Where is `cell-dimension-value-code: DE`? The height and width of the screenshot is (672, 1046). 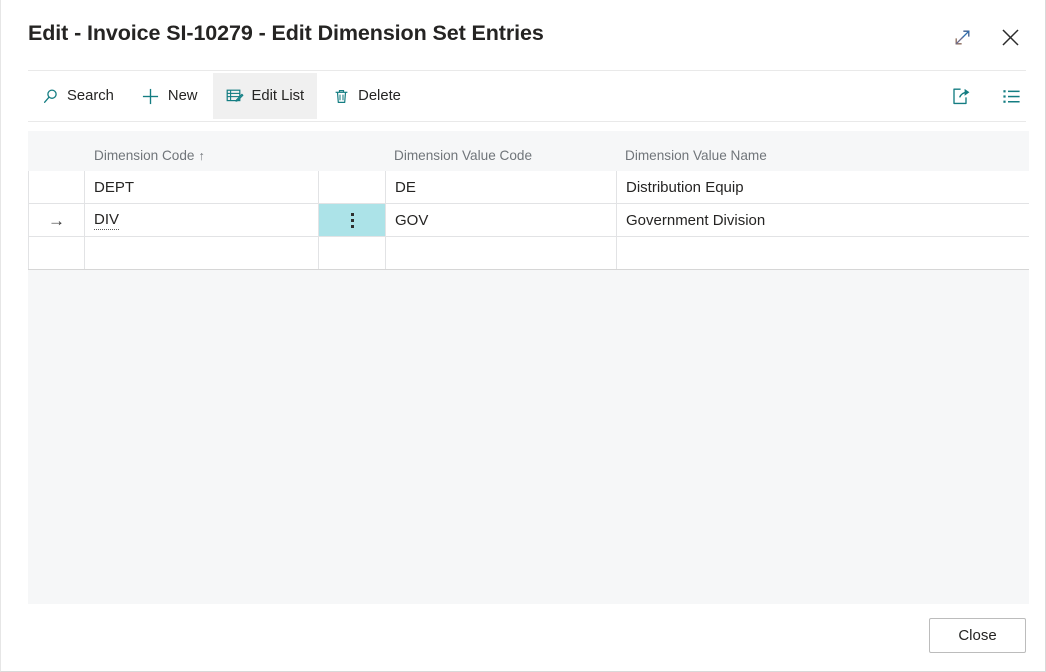 cell-dimension-value-code: DE is located at coordinates (501, 187).